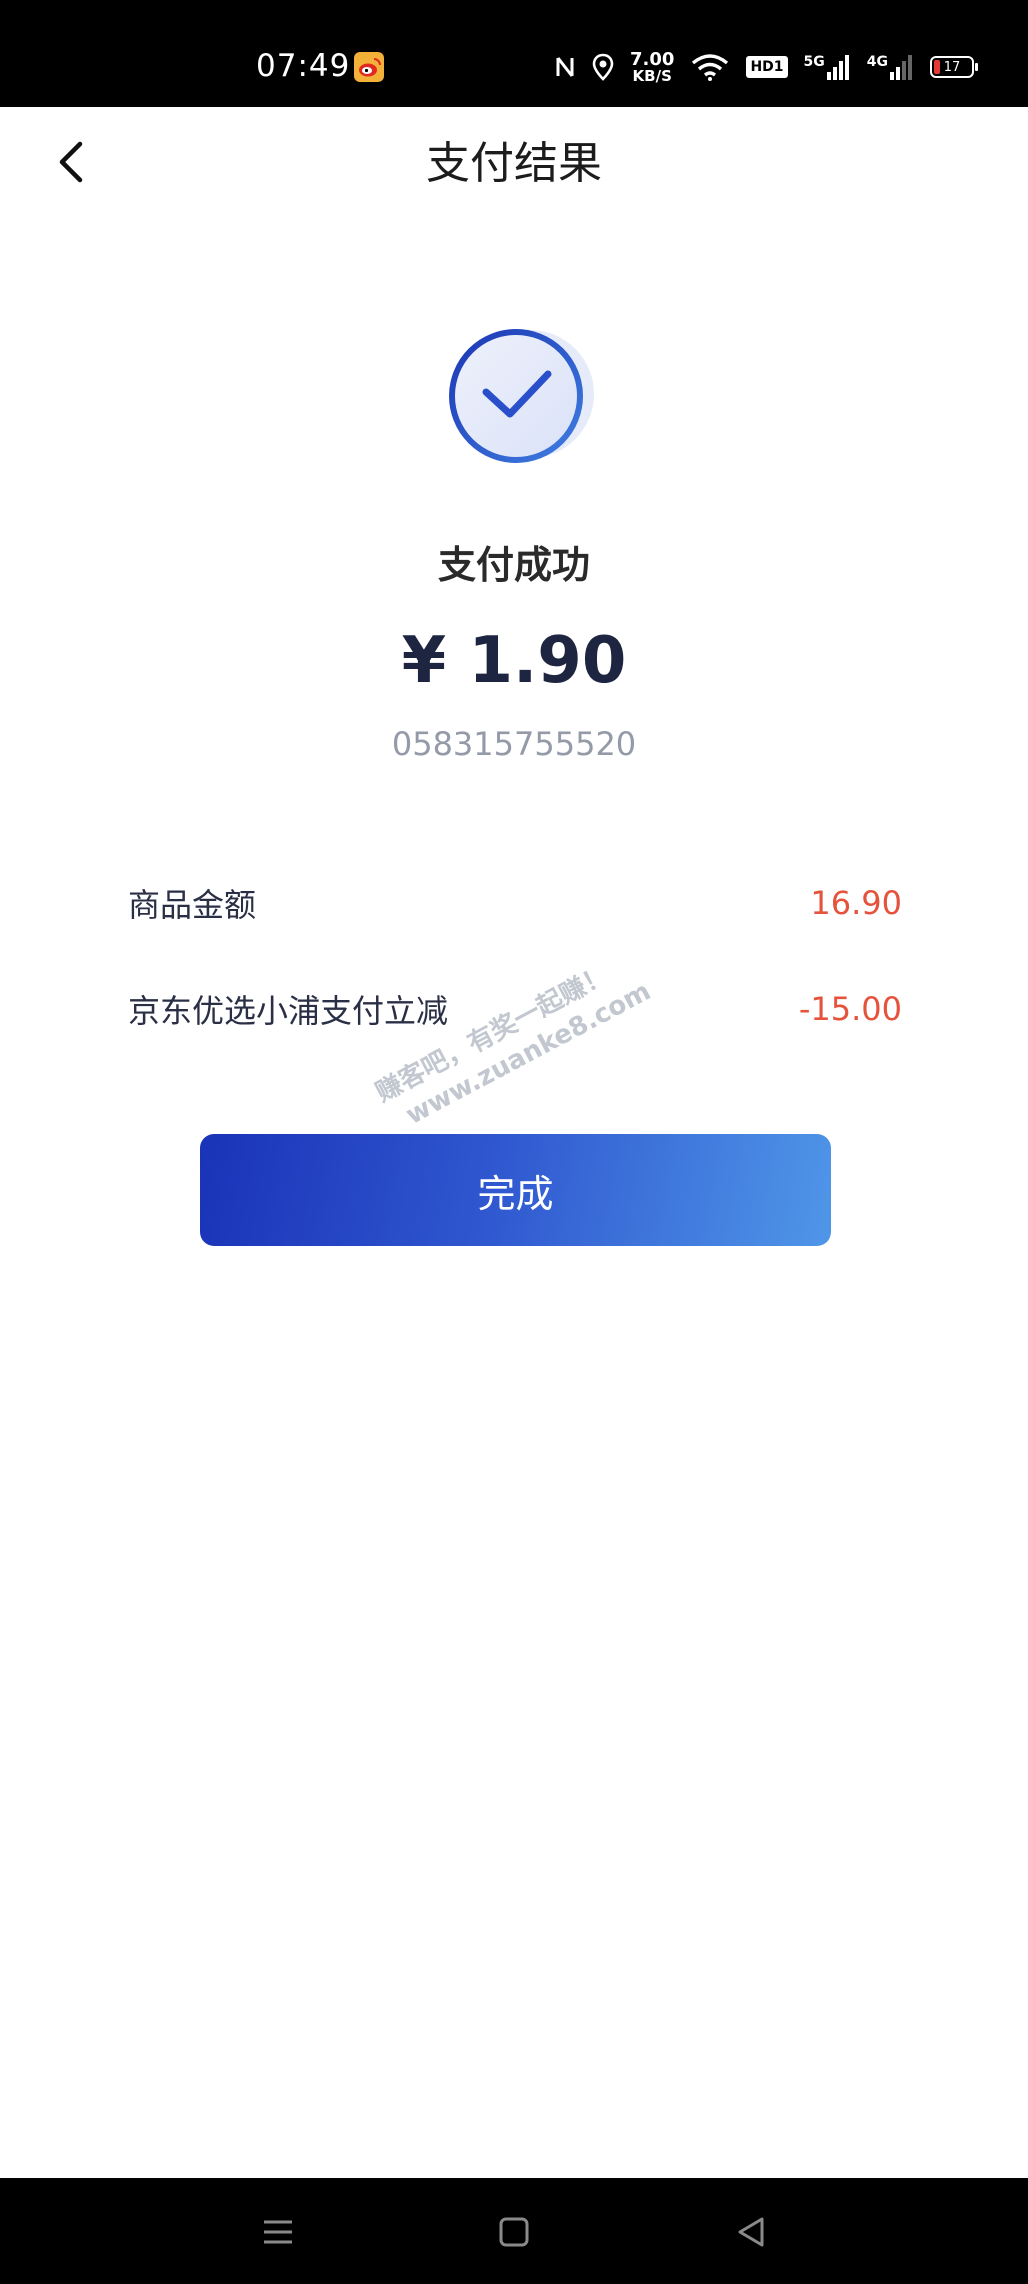  What do you see at coordinates (514, 163) in the screenshot?
I see `page-title: 支付结果` at bounding box center [514, 163].